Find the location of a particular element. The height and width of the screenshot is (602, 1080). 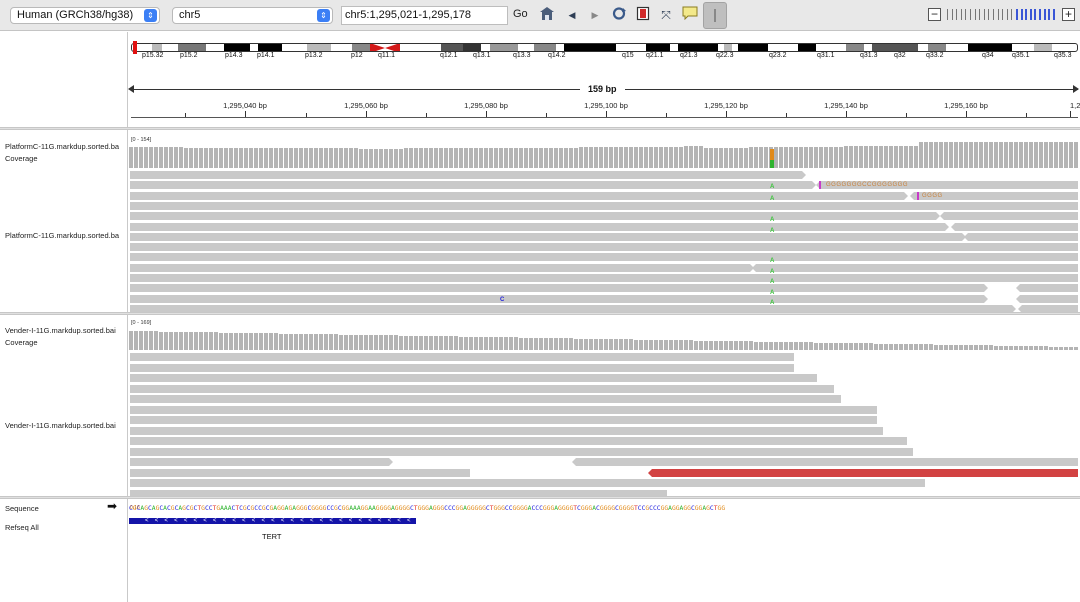

band-label: q21.3 is located at coordinates (689, 55).